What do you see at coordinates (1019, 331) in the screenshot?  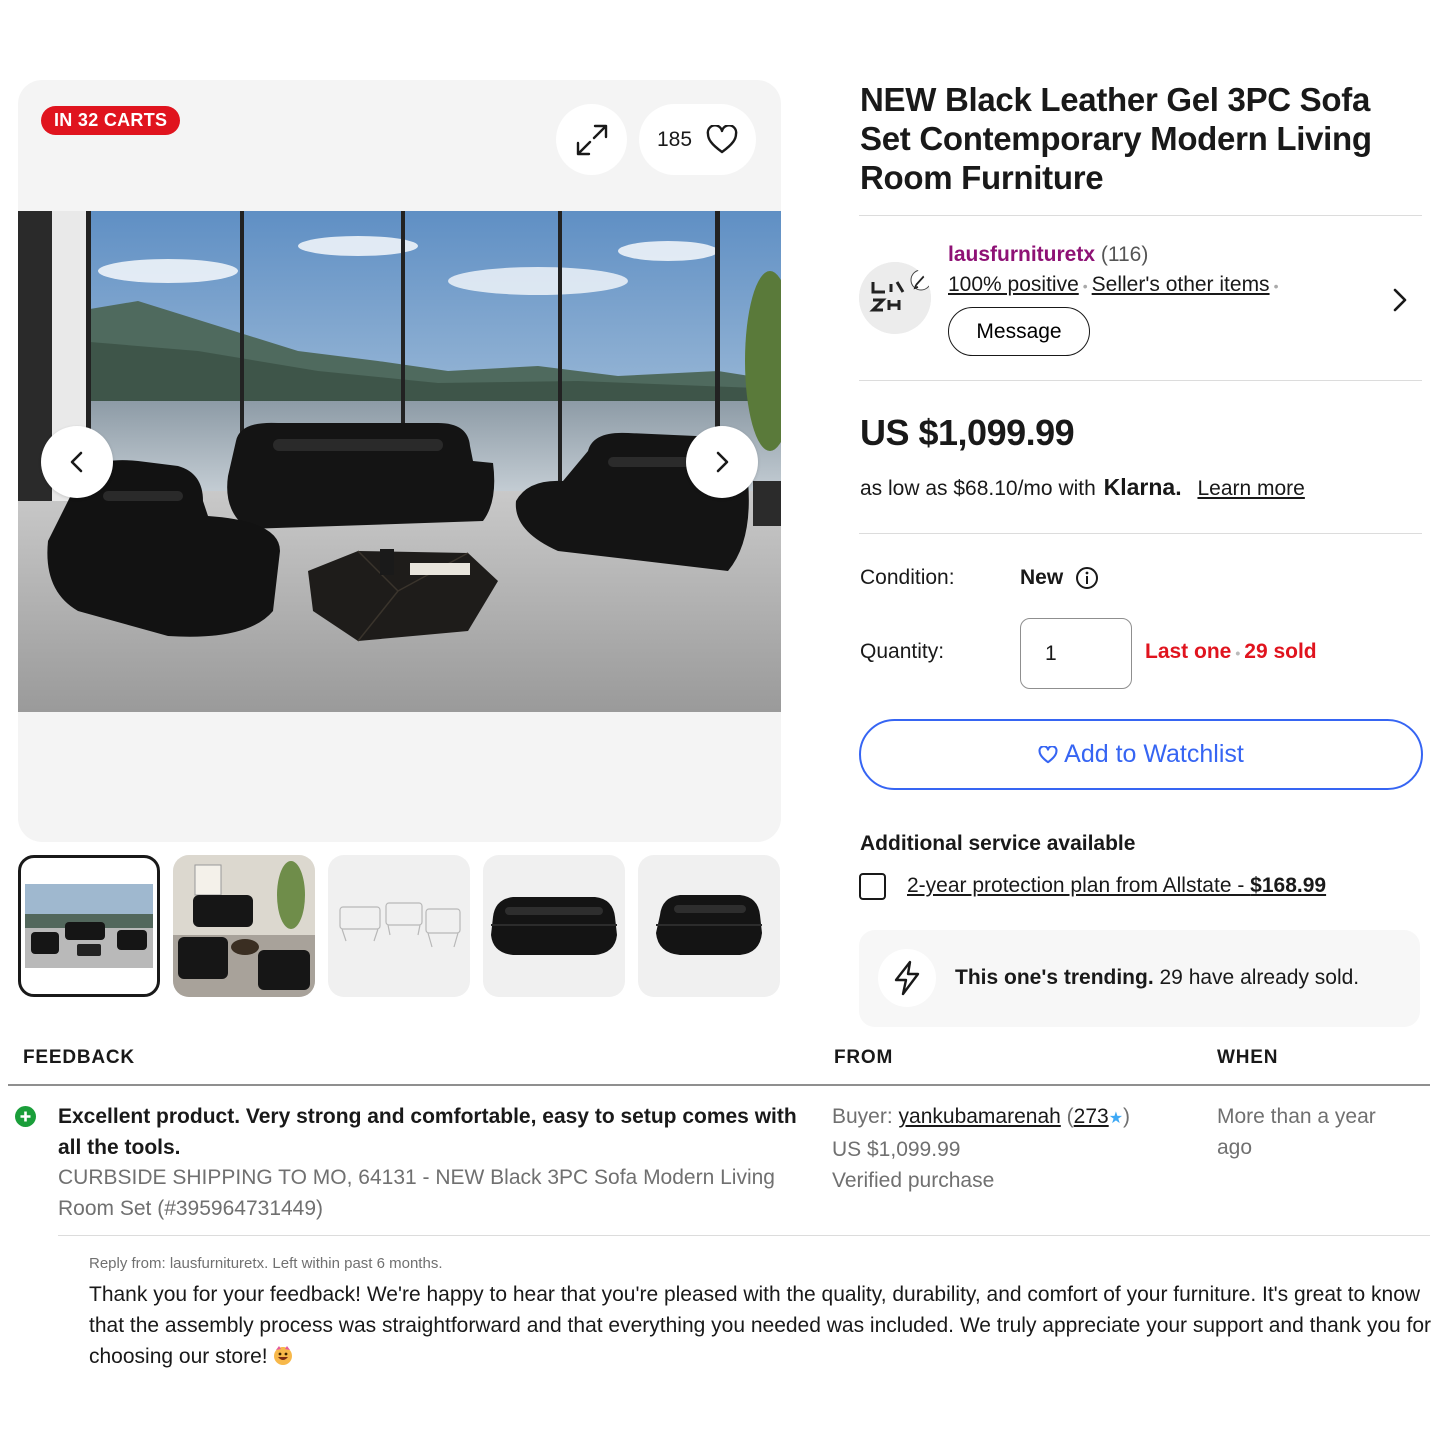 I see `message-seller-button: Message` at bounding box center [1019, 331].